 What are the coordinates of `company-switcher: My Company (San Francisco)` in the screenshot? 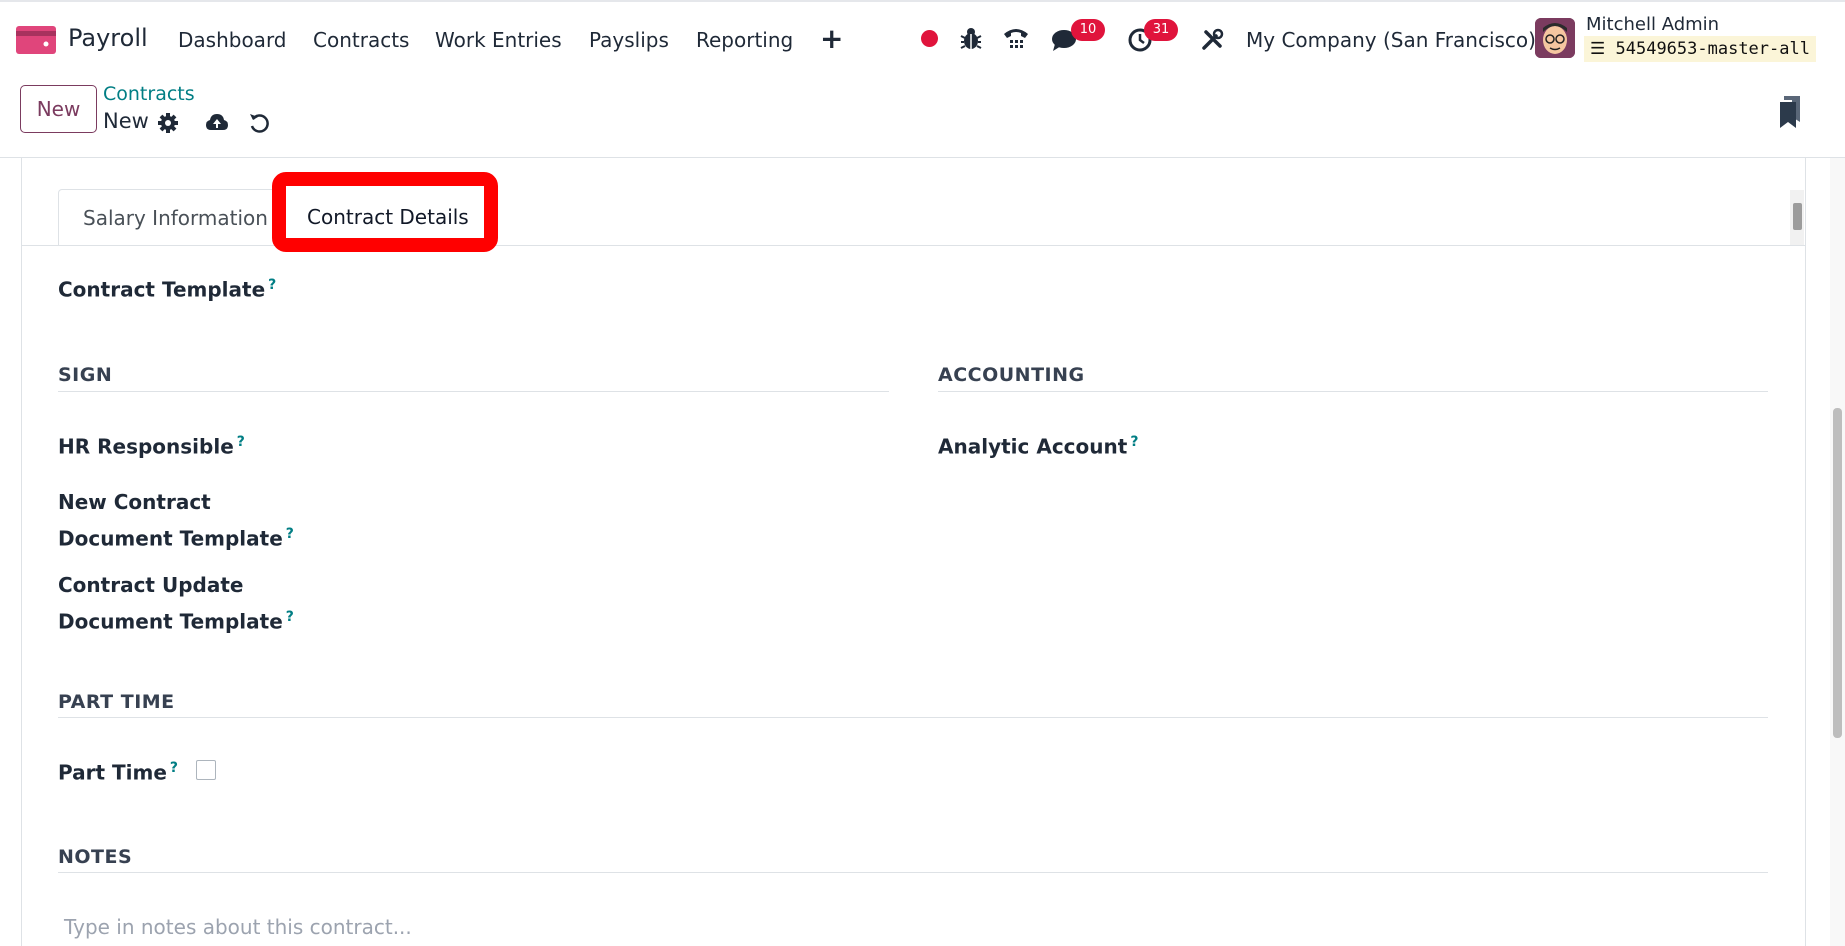 It's located at (1391, 40).